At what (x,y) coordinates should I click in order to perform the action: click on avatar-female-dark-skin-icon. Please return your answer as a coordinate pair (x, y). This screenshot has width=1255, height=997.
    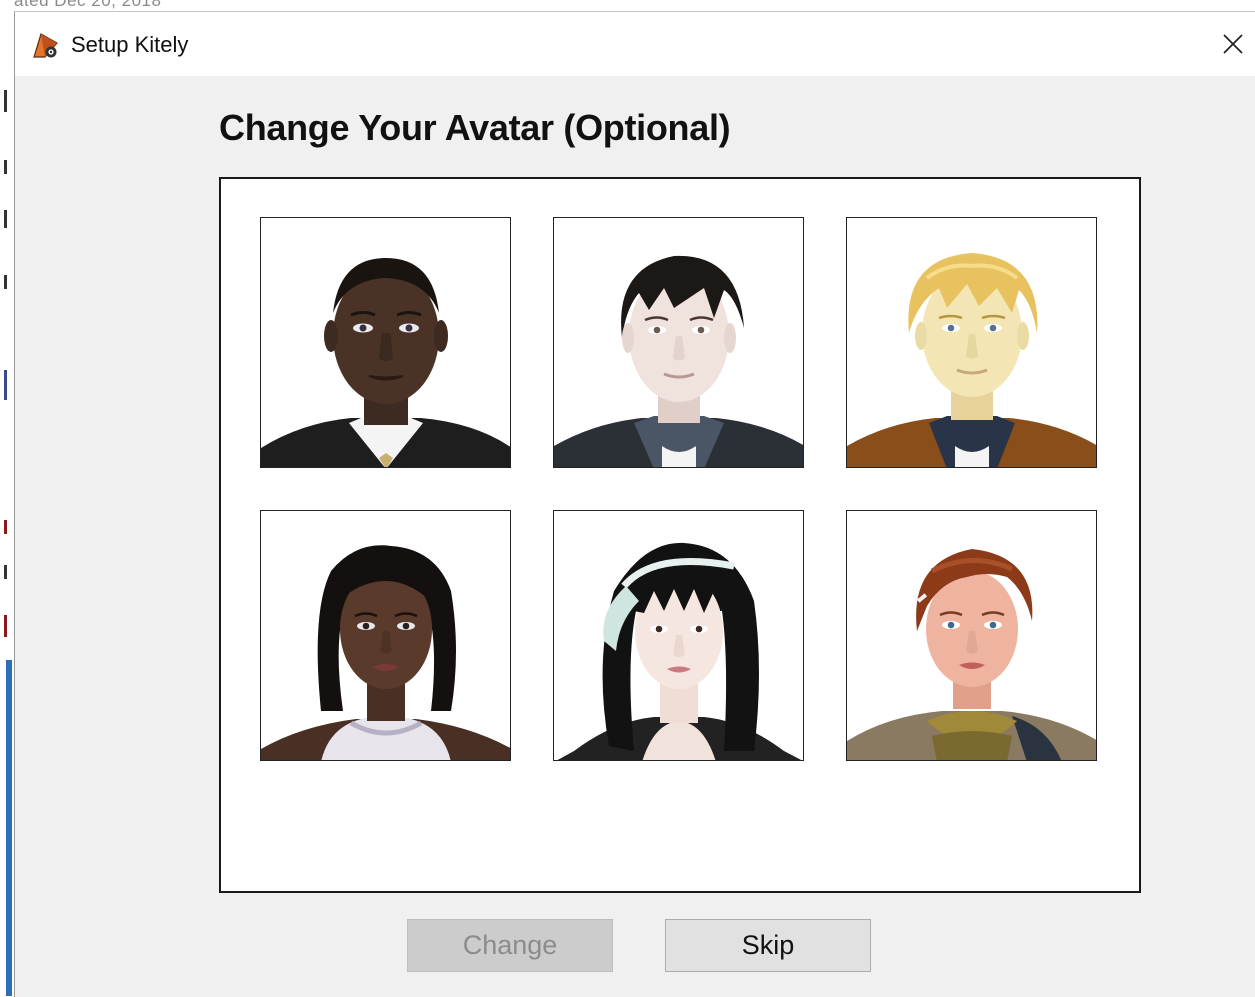
    Looking at the image, I should click on (385, 652).